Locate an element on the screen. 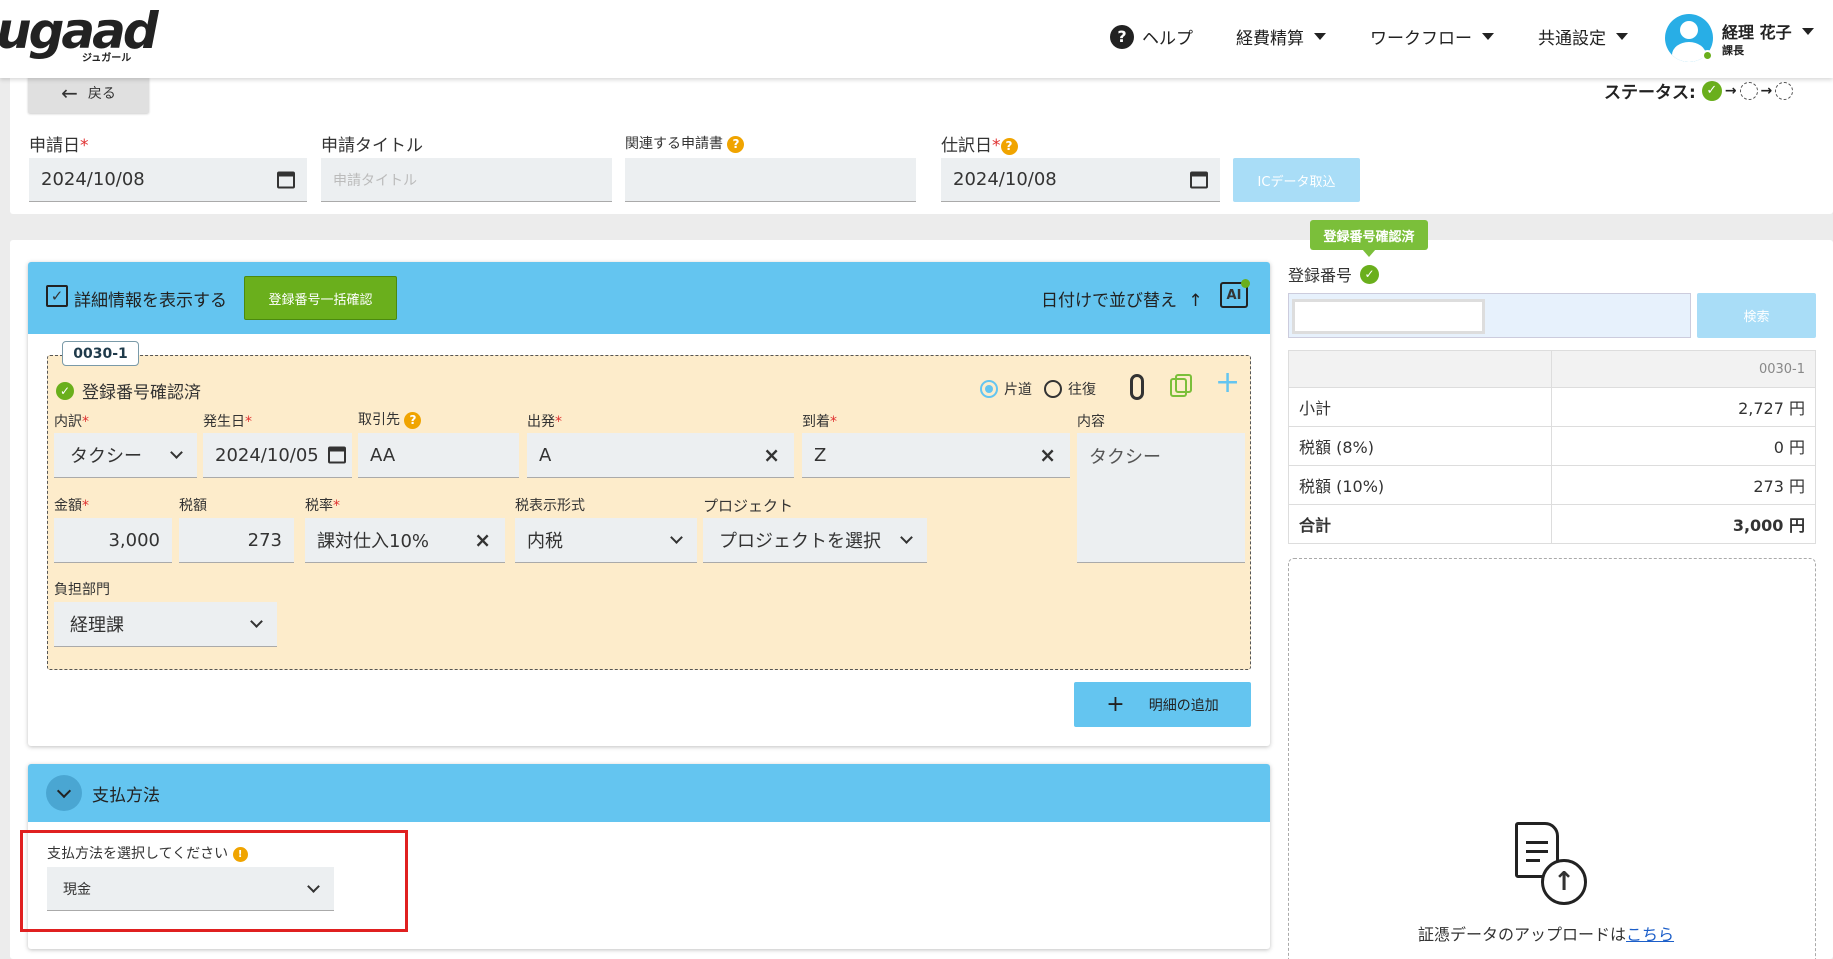  add-item-label: 明細の追加 is located at coordinates (1183, 705).